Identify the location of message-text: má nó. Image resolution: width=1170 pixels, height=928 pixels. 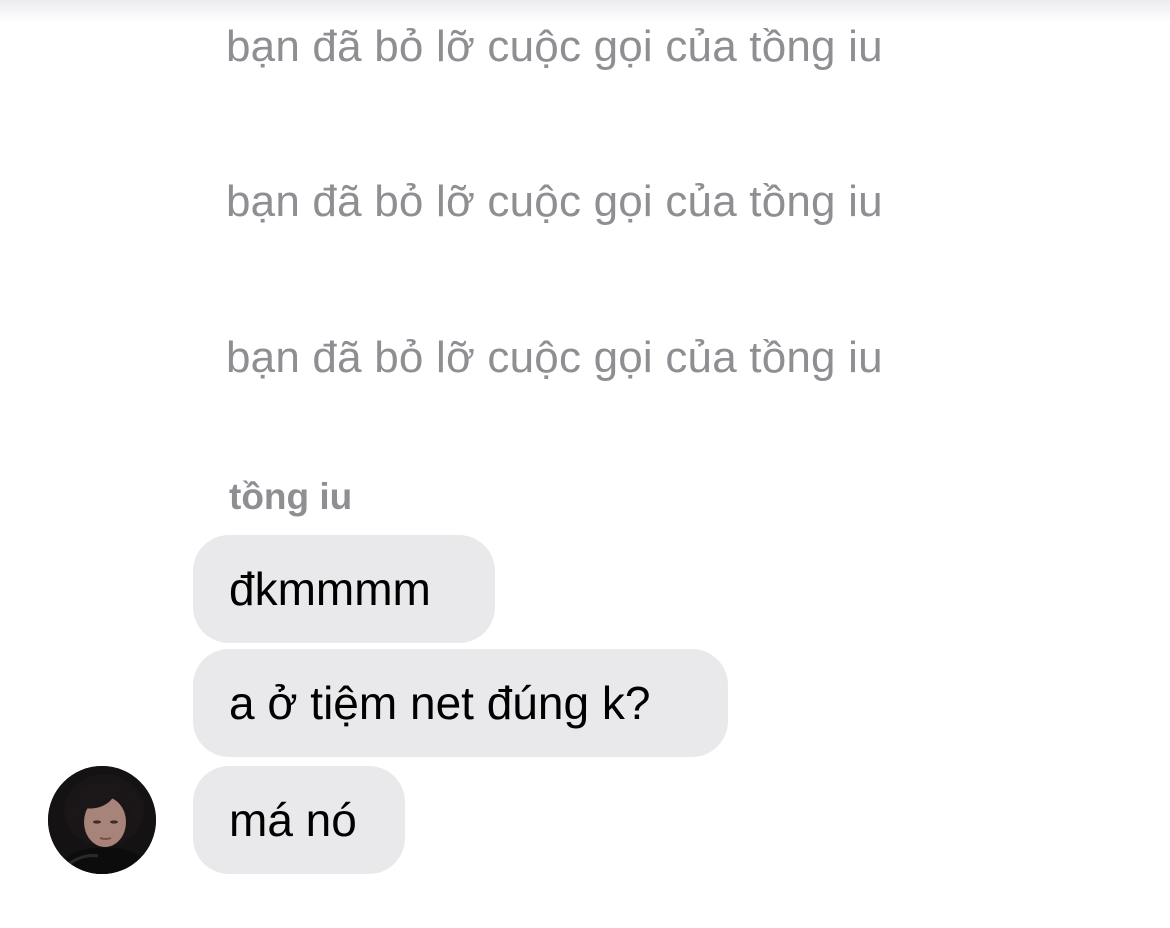
(293, 820).